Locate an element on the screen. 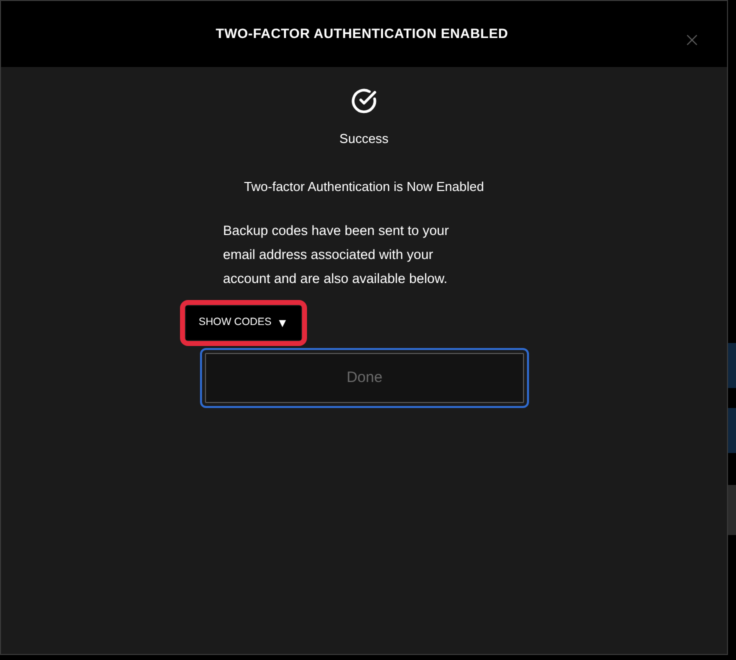 This screenshot has width=736, height=660. show-codes-button: SHOW CODES ▼ is located at coordinates (243, 323).